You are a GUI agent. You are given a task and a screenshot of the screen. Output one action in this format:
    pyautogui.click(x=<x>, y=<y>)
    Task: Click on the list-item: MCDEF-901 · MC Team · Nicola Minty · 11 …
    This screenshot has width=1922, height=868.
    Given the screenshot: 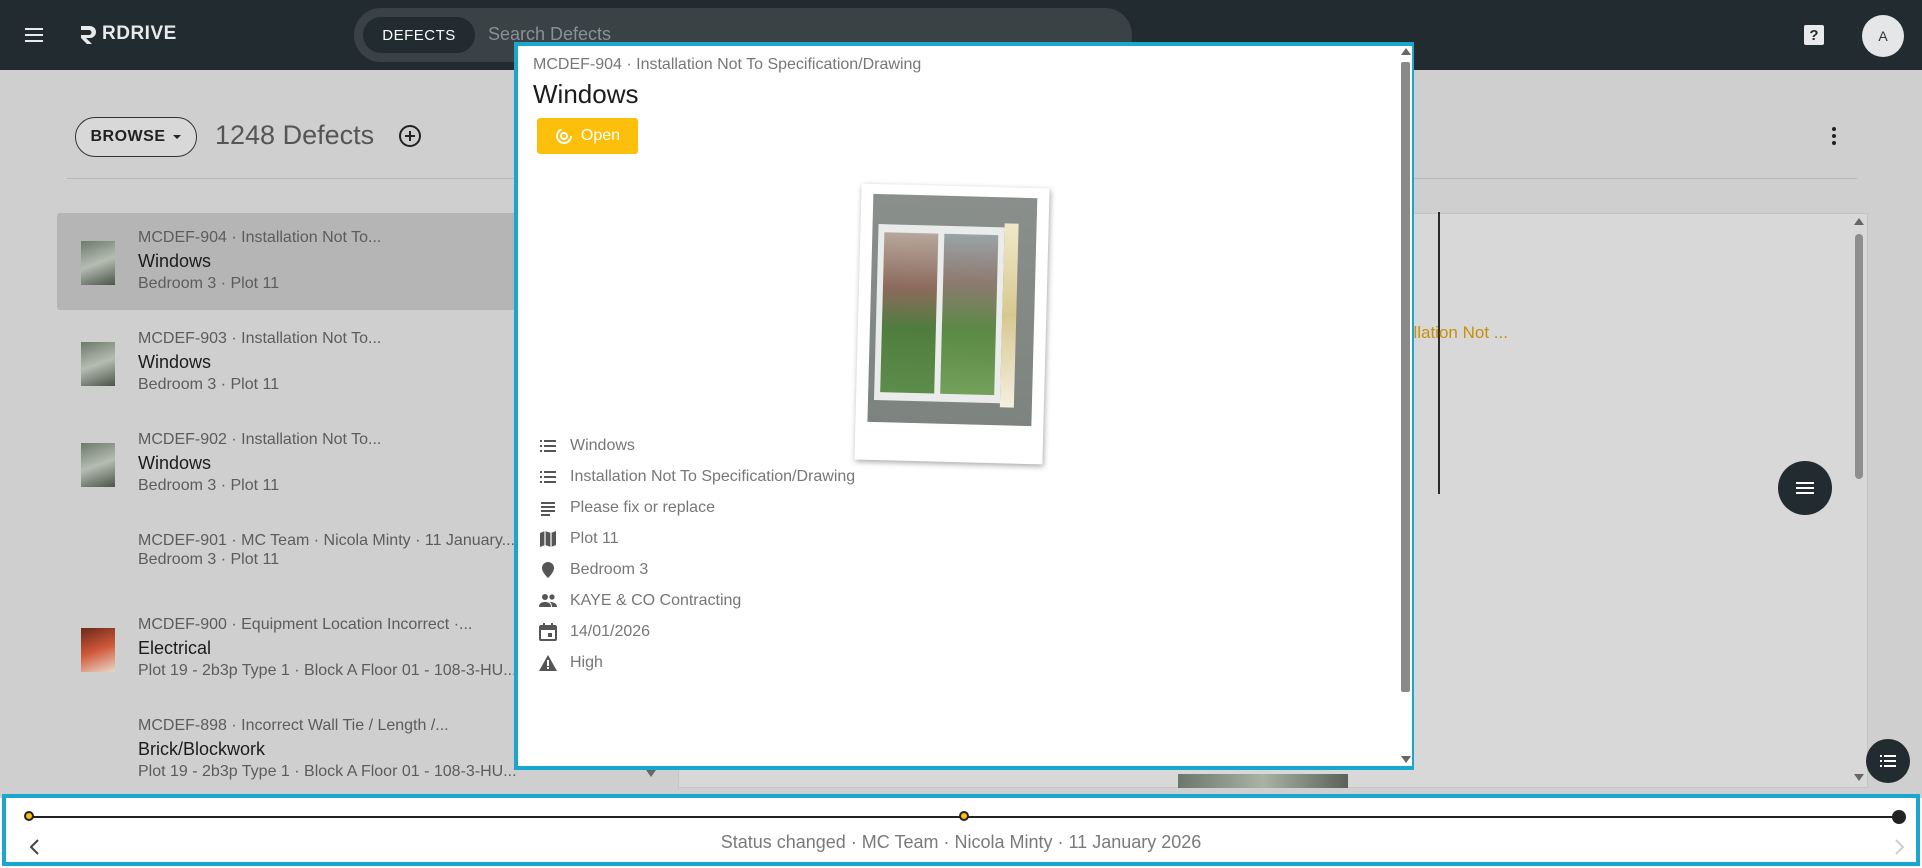 What is the action you would take?
    pyautogui.click(x=287, y=558)
    